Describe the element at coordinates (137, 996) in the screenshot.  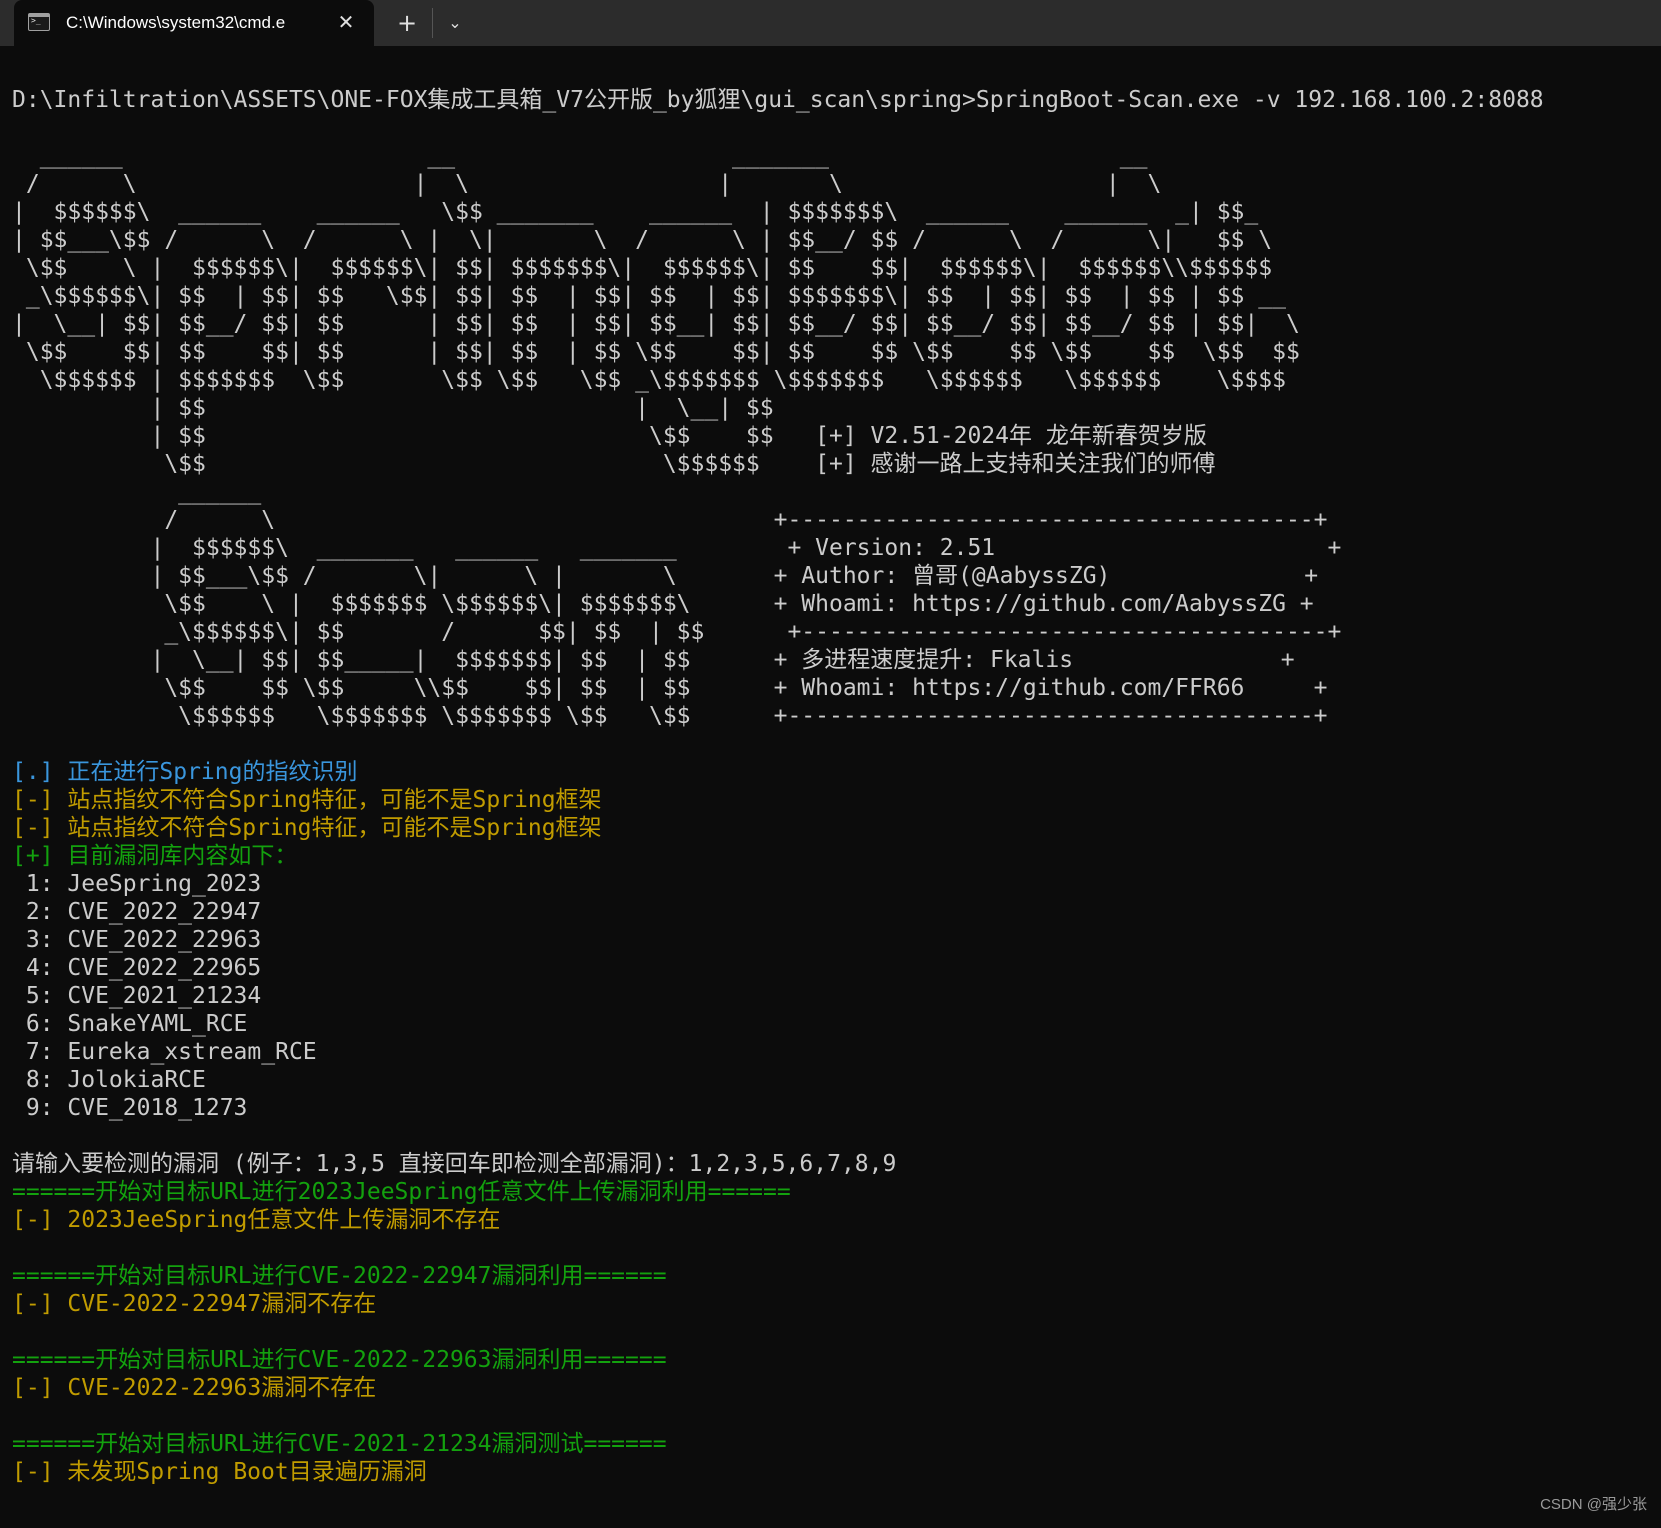
I see `console-line: 5: CVE_2021_21234` at that location.